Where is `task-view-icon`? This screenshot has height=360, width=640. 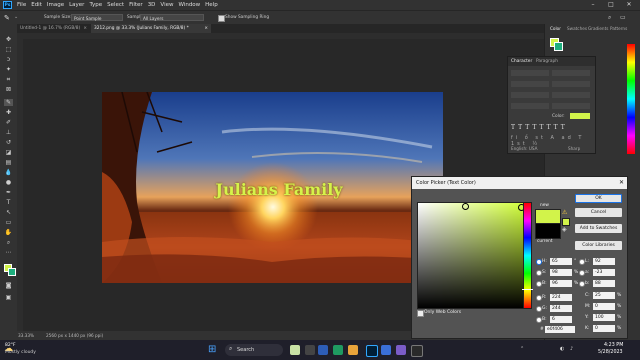
task-view-icon is located at coordinates (310, 350).